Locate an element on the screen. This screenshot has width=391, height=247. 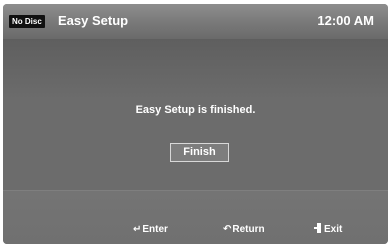
disc-status-badge: No Disc is located at coordinates (27, 21).